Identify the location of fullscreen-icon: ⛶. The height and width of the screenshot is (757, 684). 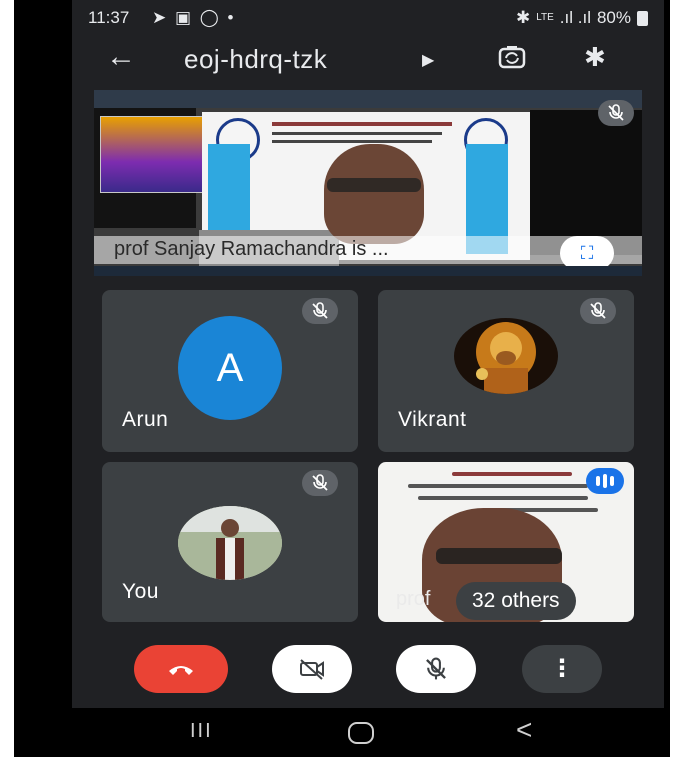
(587, 253).